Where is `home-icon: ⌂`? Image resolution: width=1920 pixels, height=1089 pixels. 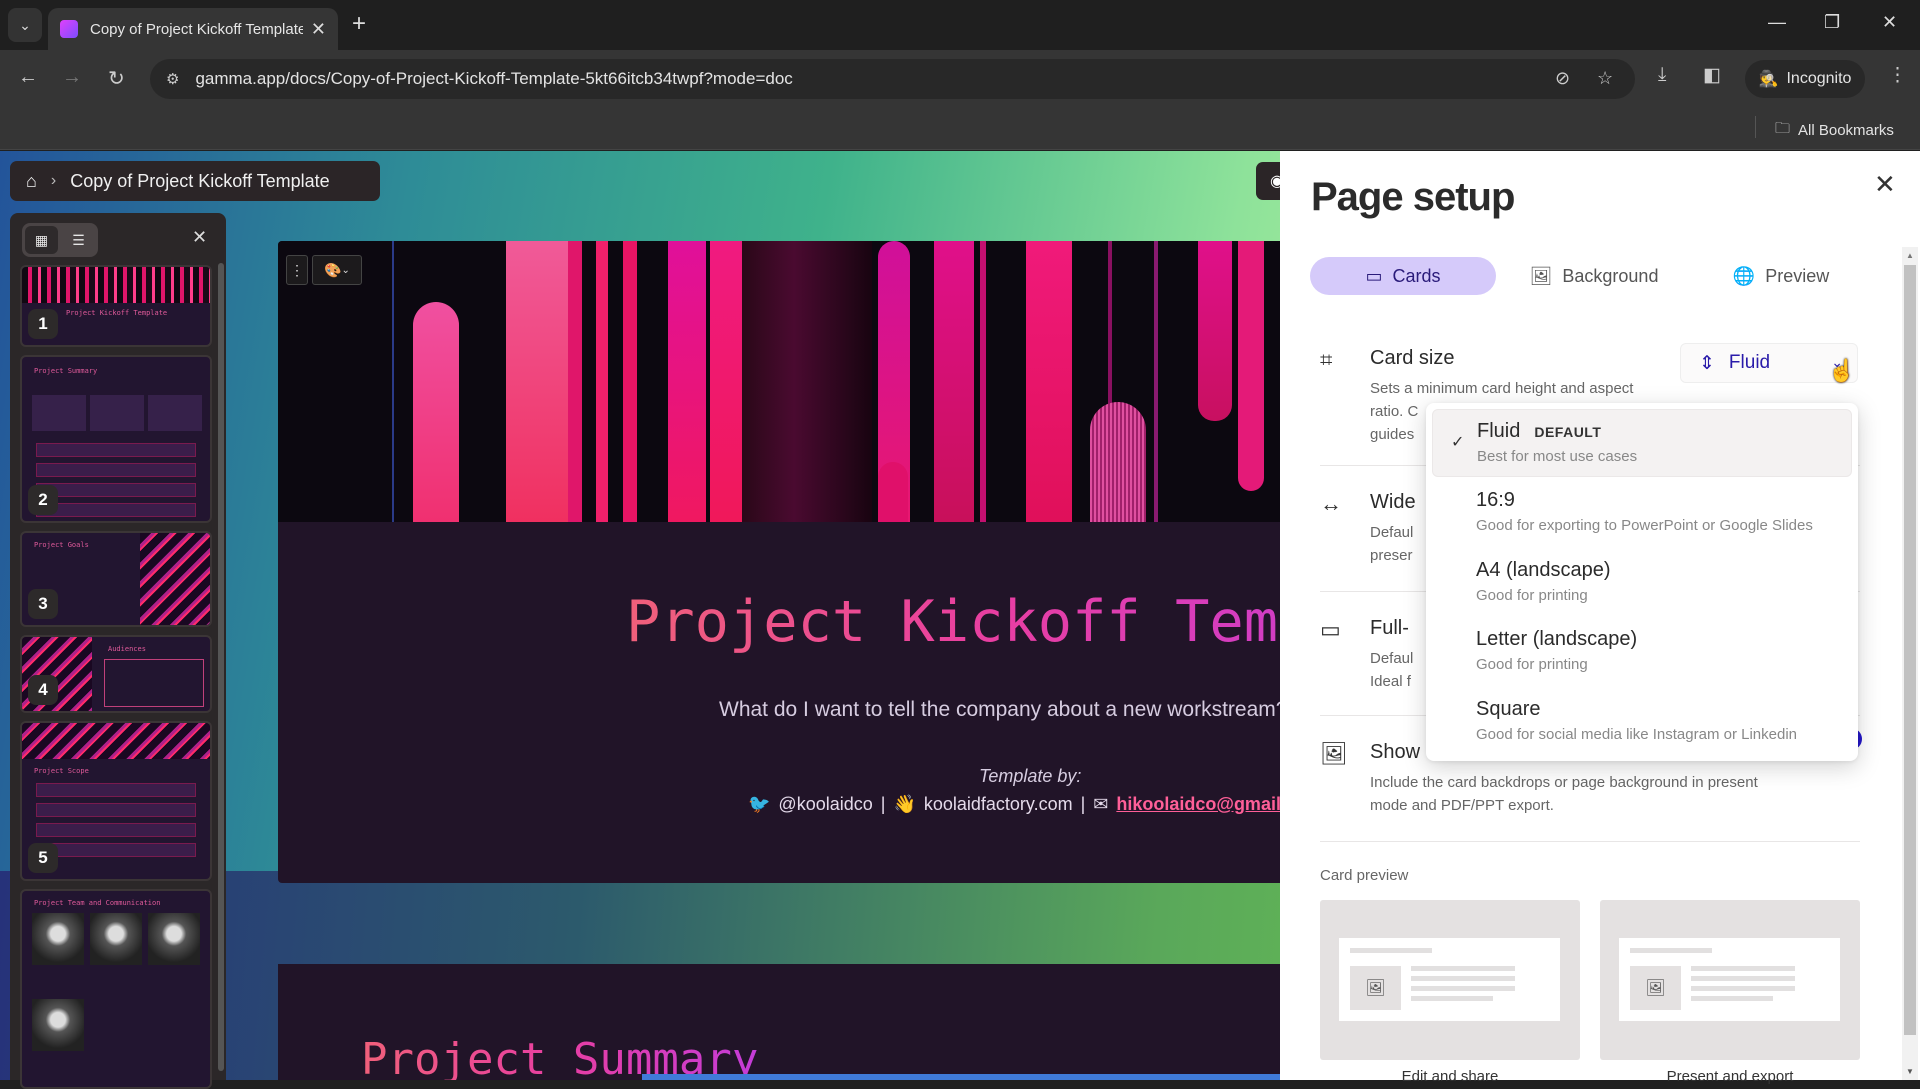 home-icon: ⌂ is located at coordinates (31, 181).